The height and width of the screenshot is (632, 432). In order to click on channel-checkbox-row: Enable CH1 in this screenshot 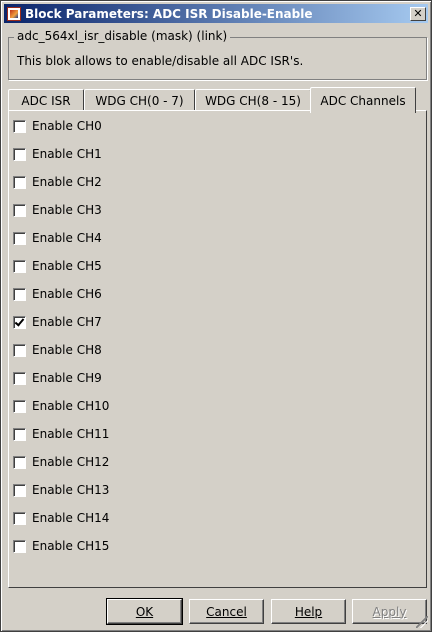, I will do `click(57, 154)`.